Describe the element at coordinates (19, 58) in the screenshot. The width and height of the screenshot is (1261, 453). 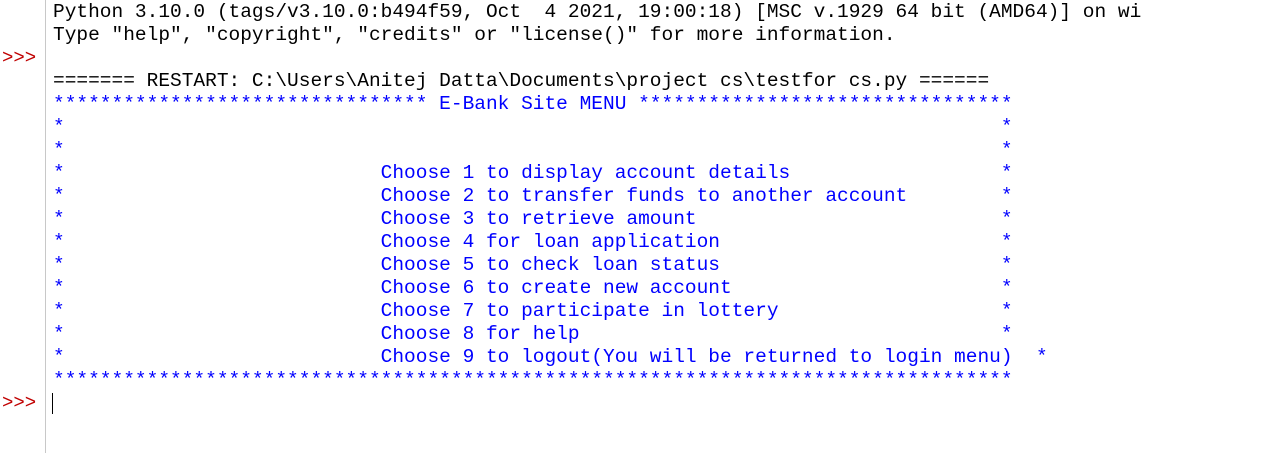
I see `shell-prompt: >>>` at that location.